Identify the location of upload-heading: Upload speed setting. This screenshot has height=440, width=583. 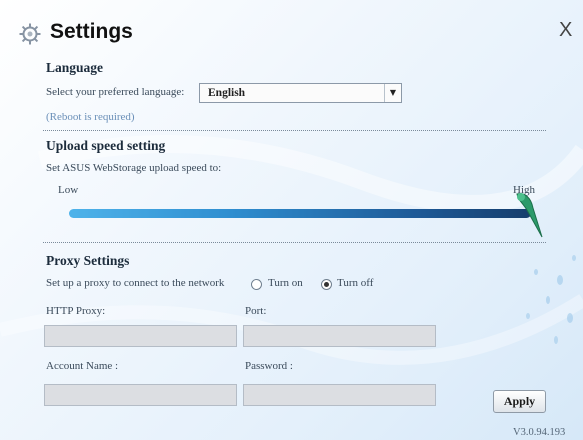
(106, 145).